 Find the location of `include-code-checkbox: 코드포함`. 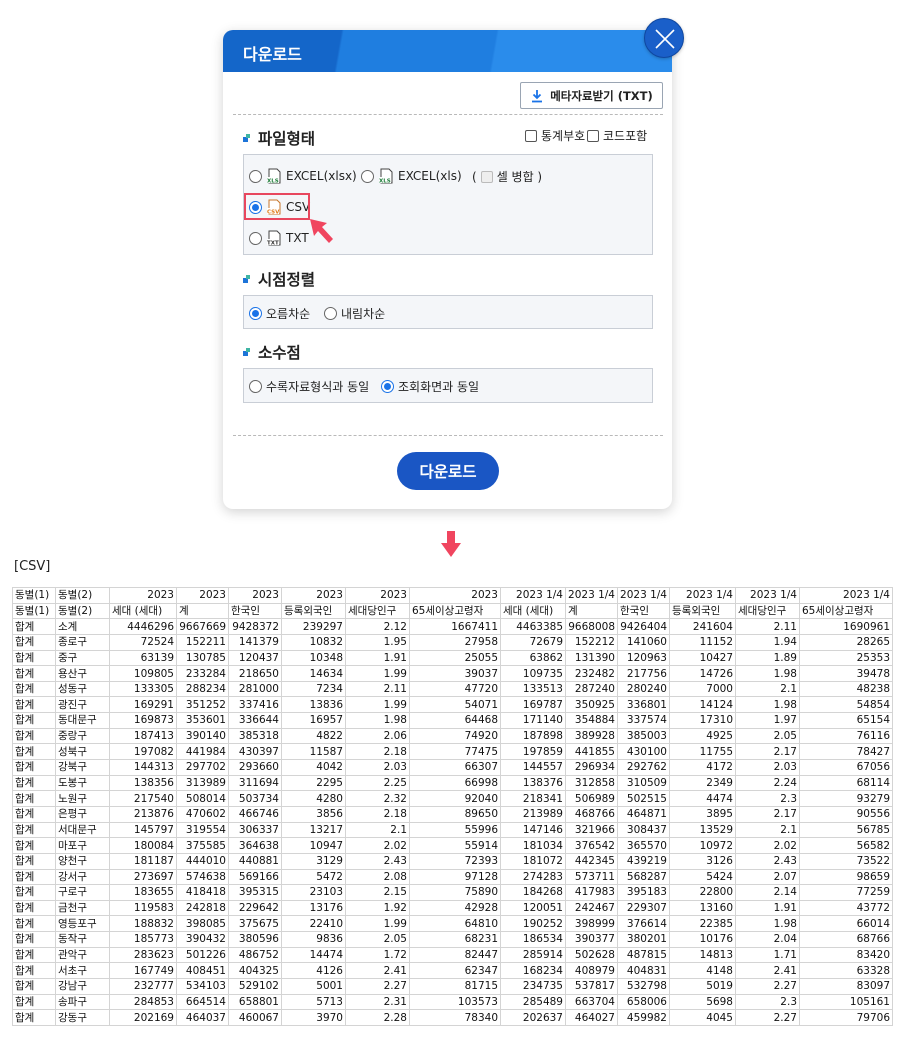

include-code-checkbox: 코드포함 is located at coordinates (617, 135).